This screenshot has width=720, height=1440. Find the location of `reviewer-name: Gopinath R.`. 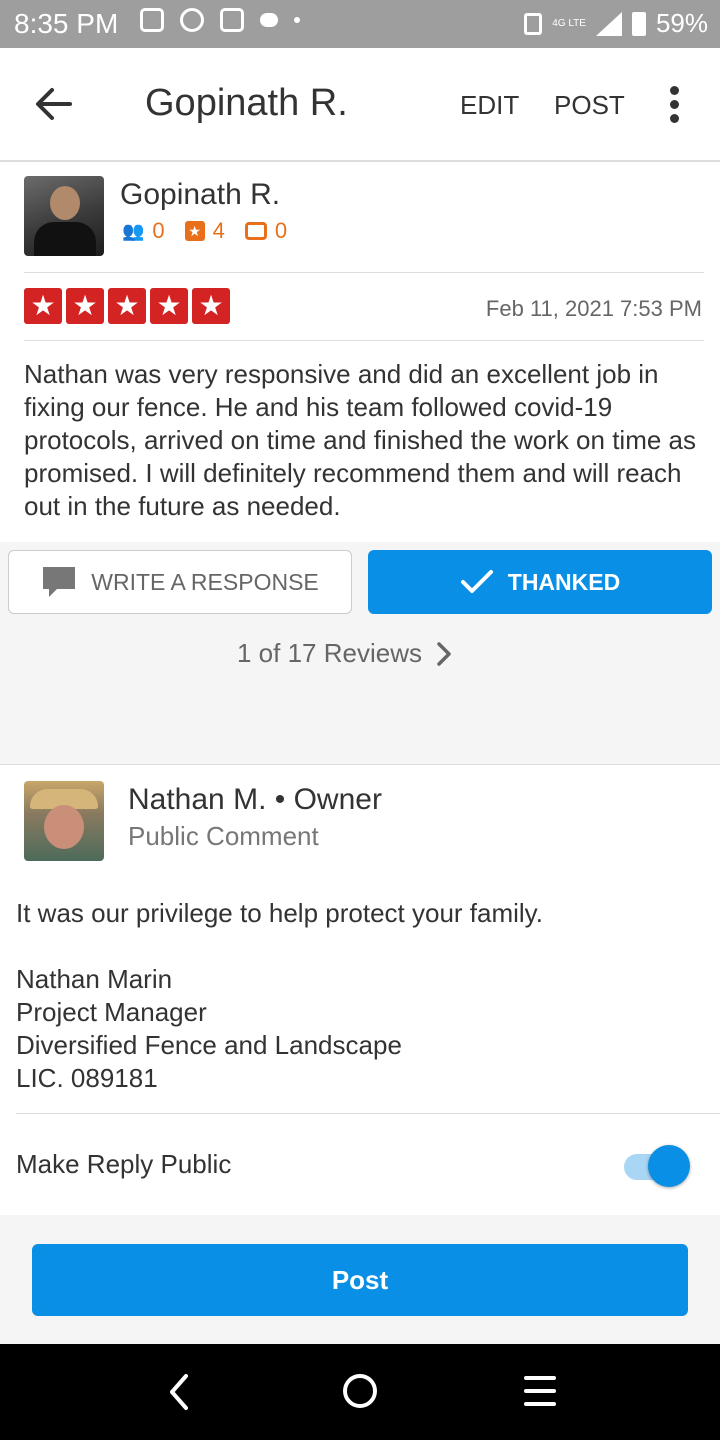

reviewer-name: Gopinath R. is located at coordinates (200, 195).